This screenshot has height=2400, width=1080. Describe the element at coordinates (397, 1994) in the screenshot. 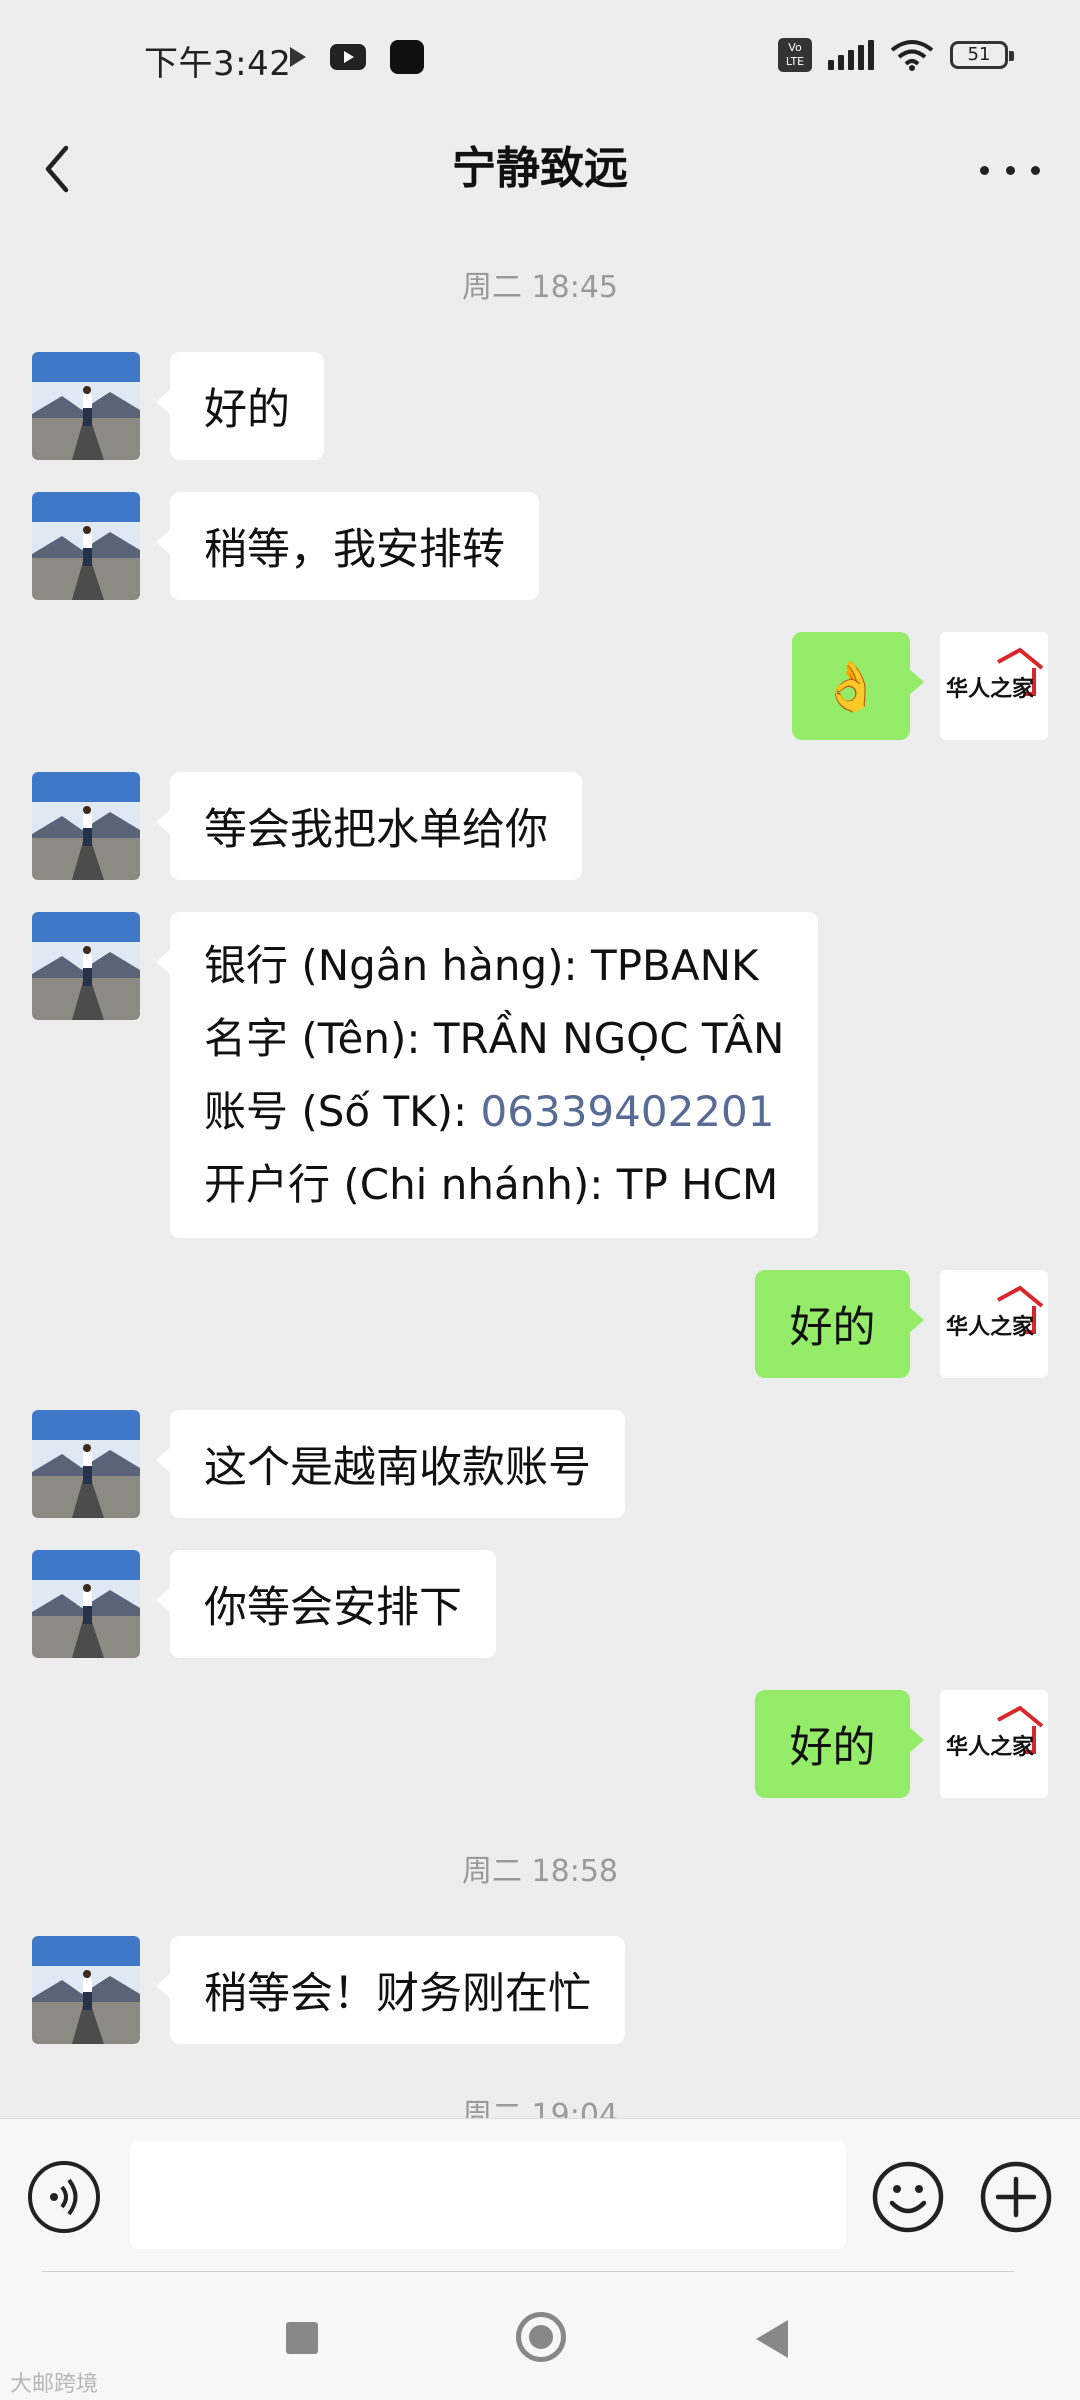

I see `message-text: 稍等会！财务刚在忙` at that location.